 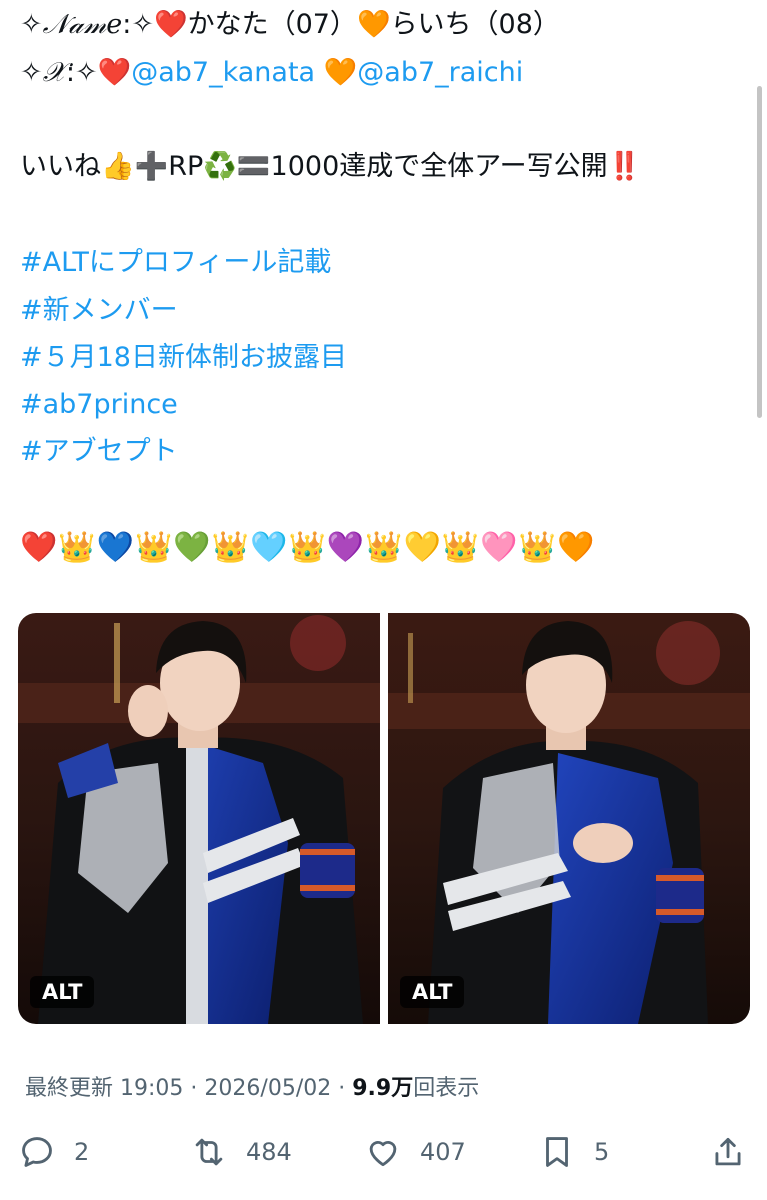 I want to click on reply-icon, so click(x=37, y=1152).